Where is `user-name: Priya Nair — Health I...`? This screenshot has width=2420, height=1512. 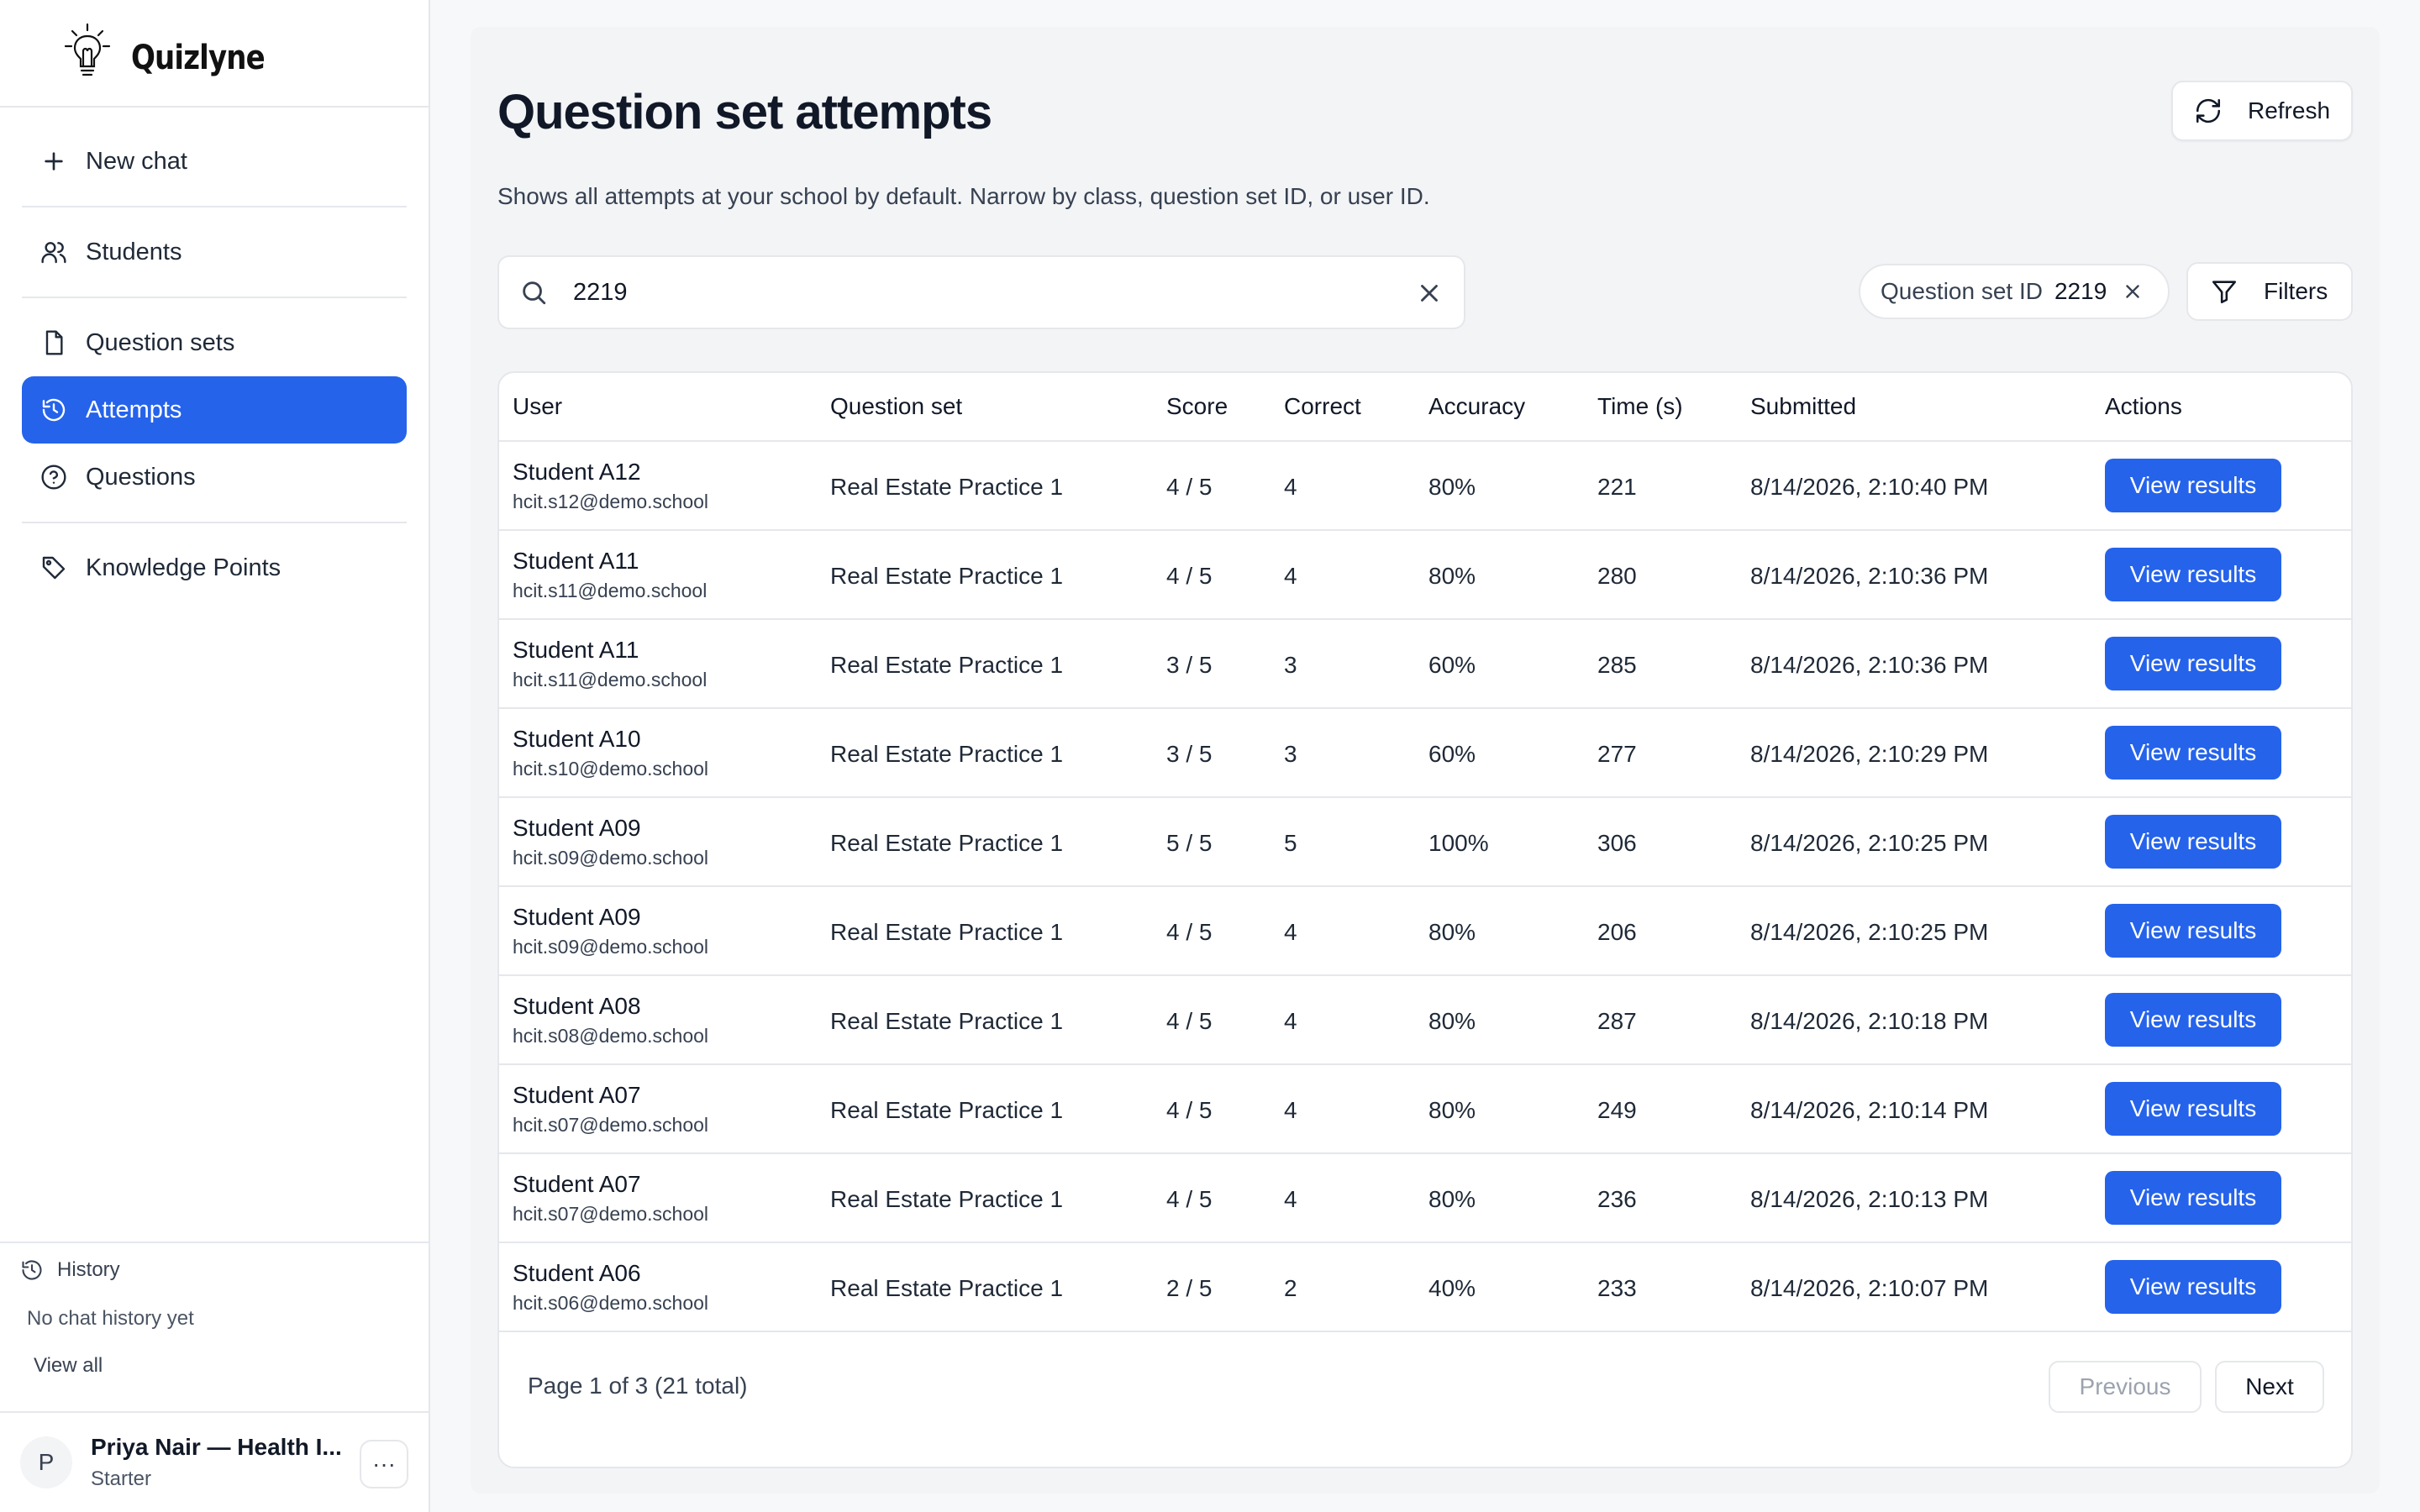
user-name: Priya Nair — Health I... is located at coordinates (217, 1447).